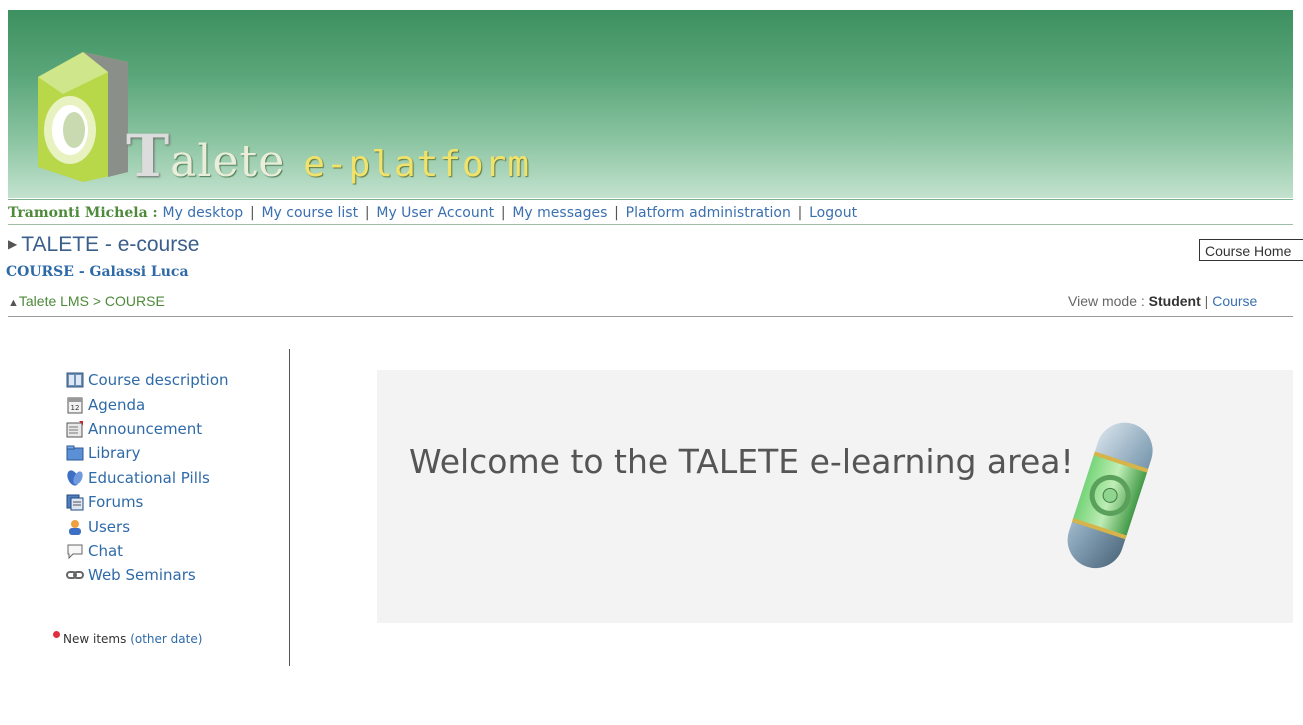 The width and height of the screenshot is (1303, 725). I want to click on calendar-icon: 12, so click(75, 405).